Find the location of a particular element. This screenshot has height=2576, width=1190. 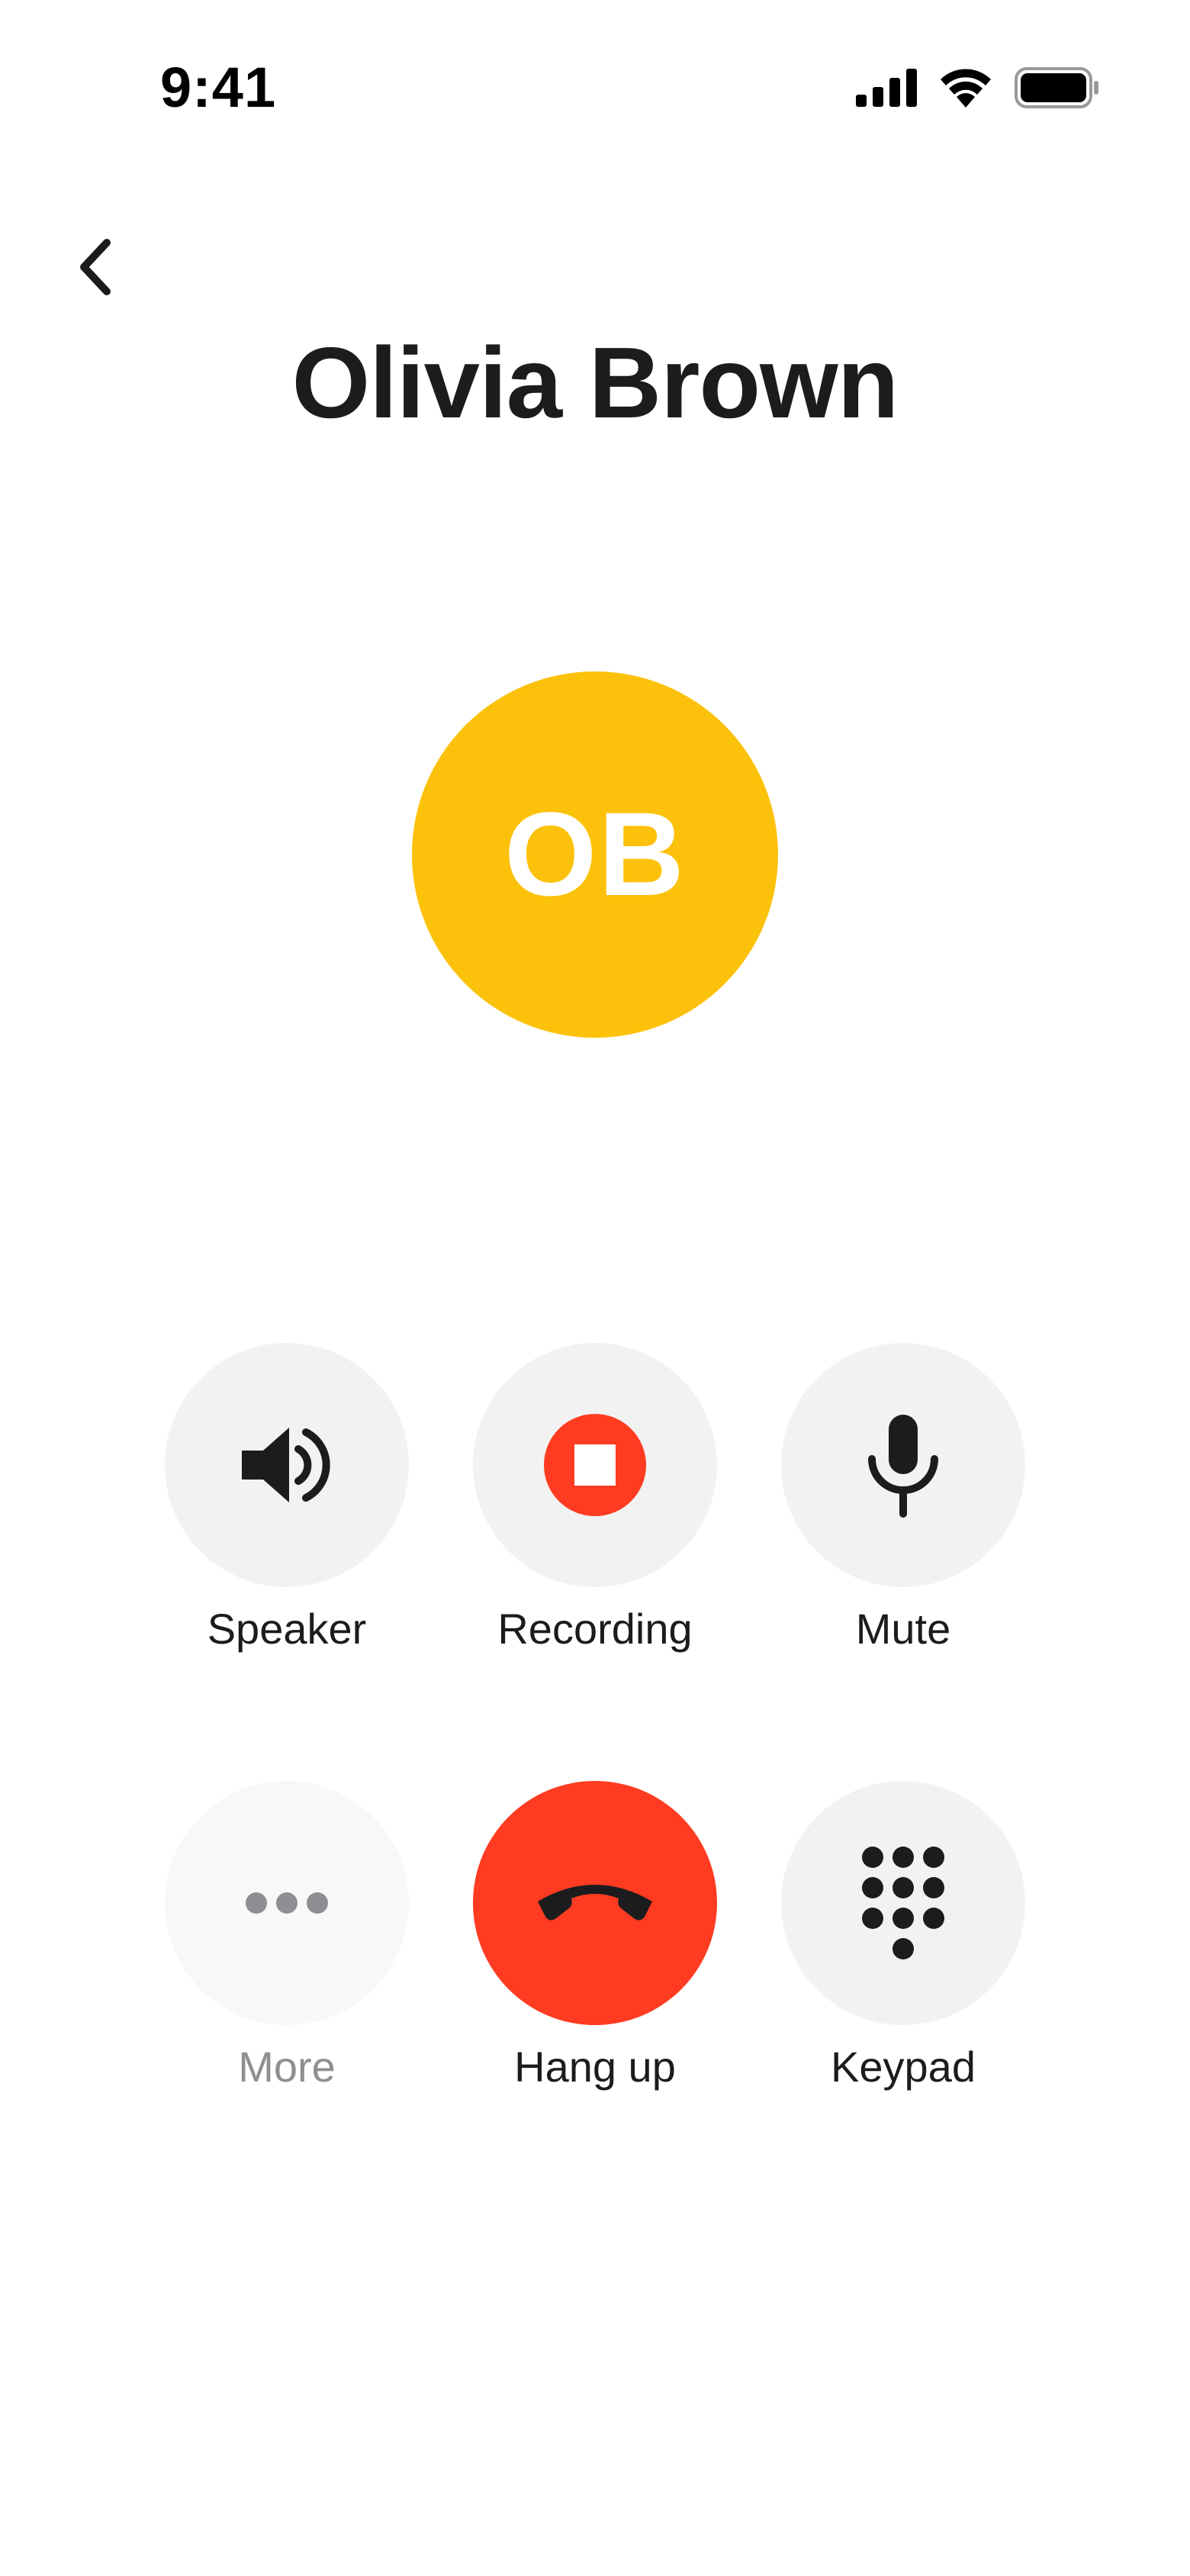

status-time: 9:41 is located at coordinates (218, 87).